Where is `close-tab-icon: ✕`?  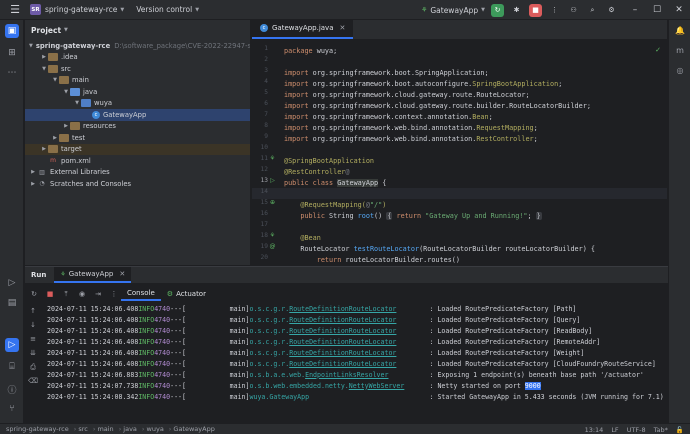 close-tab-icon: ✕ is located at coordinates (343, 28).